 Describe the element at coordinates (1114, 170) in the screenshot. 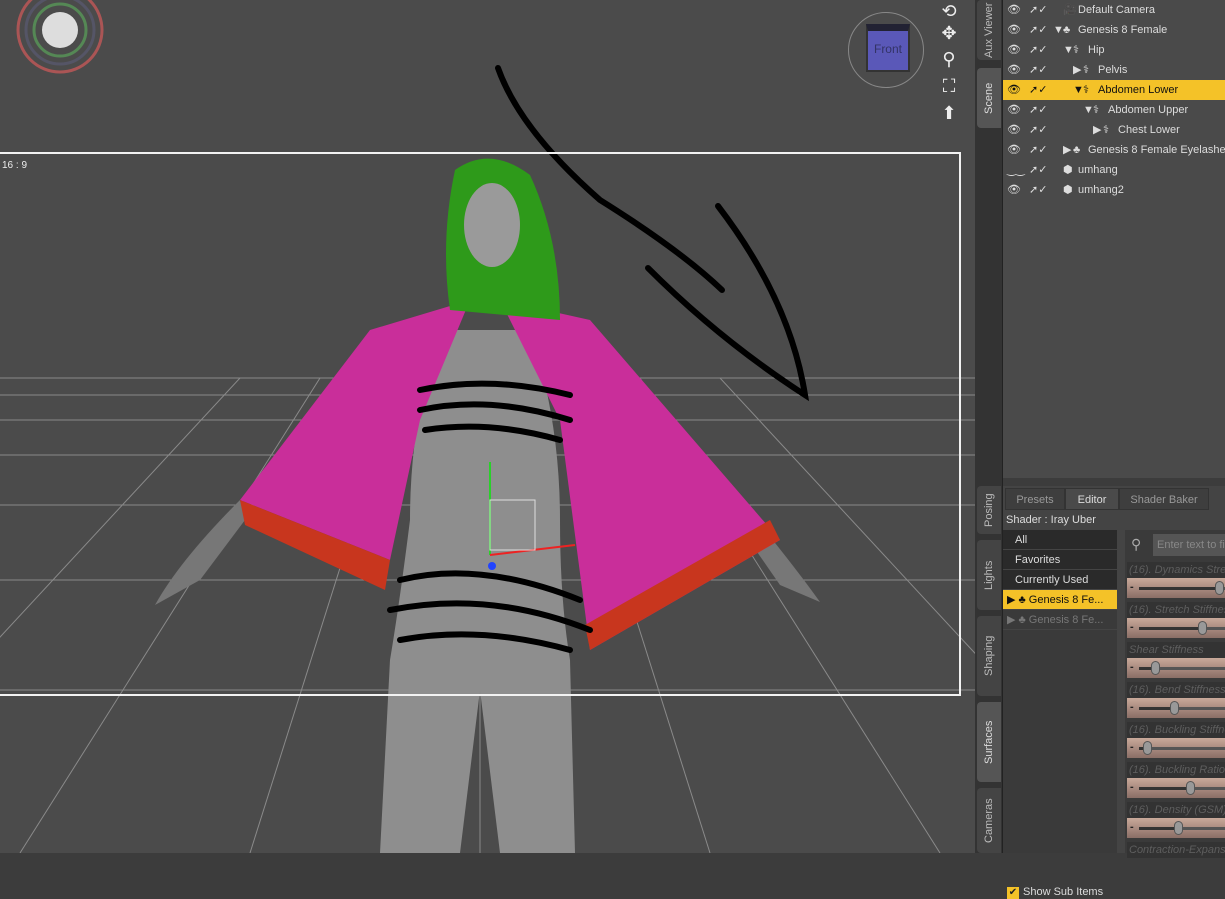

I see `scene-item: ‿‿ ➚✓ ⬢ umhang` at that location.